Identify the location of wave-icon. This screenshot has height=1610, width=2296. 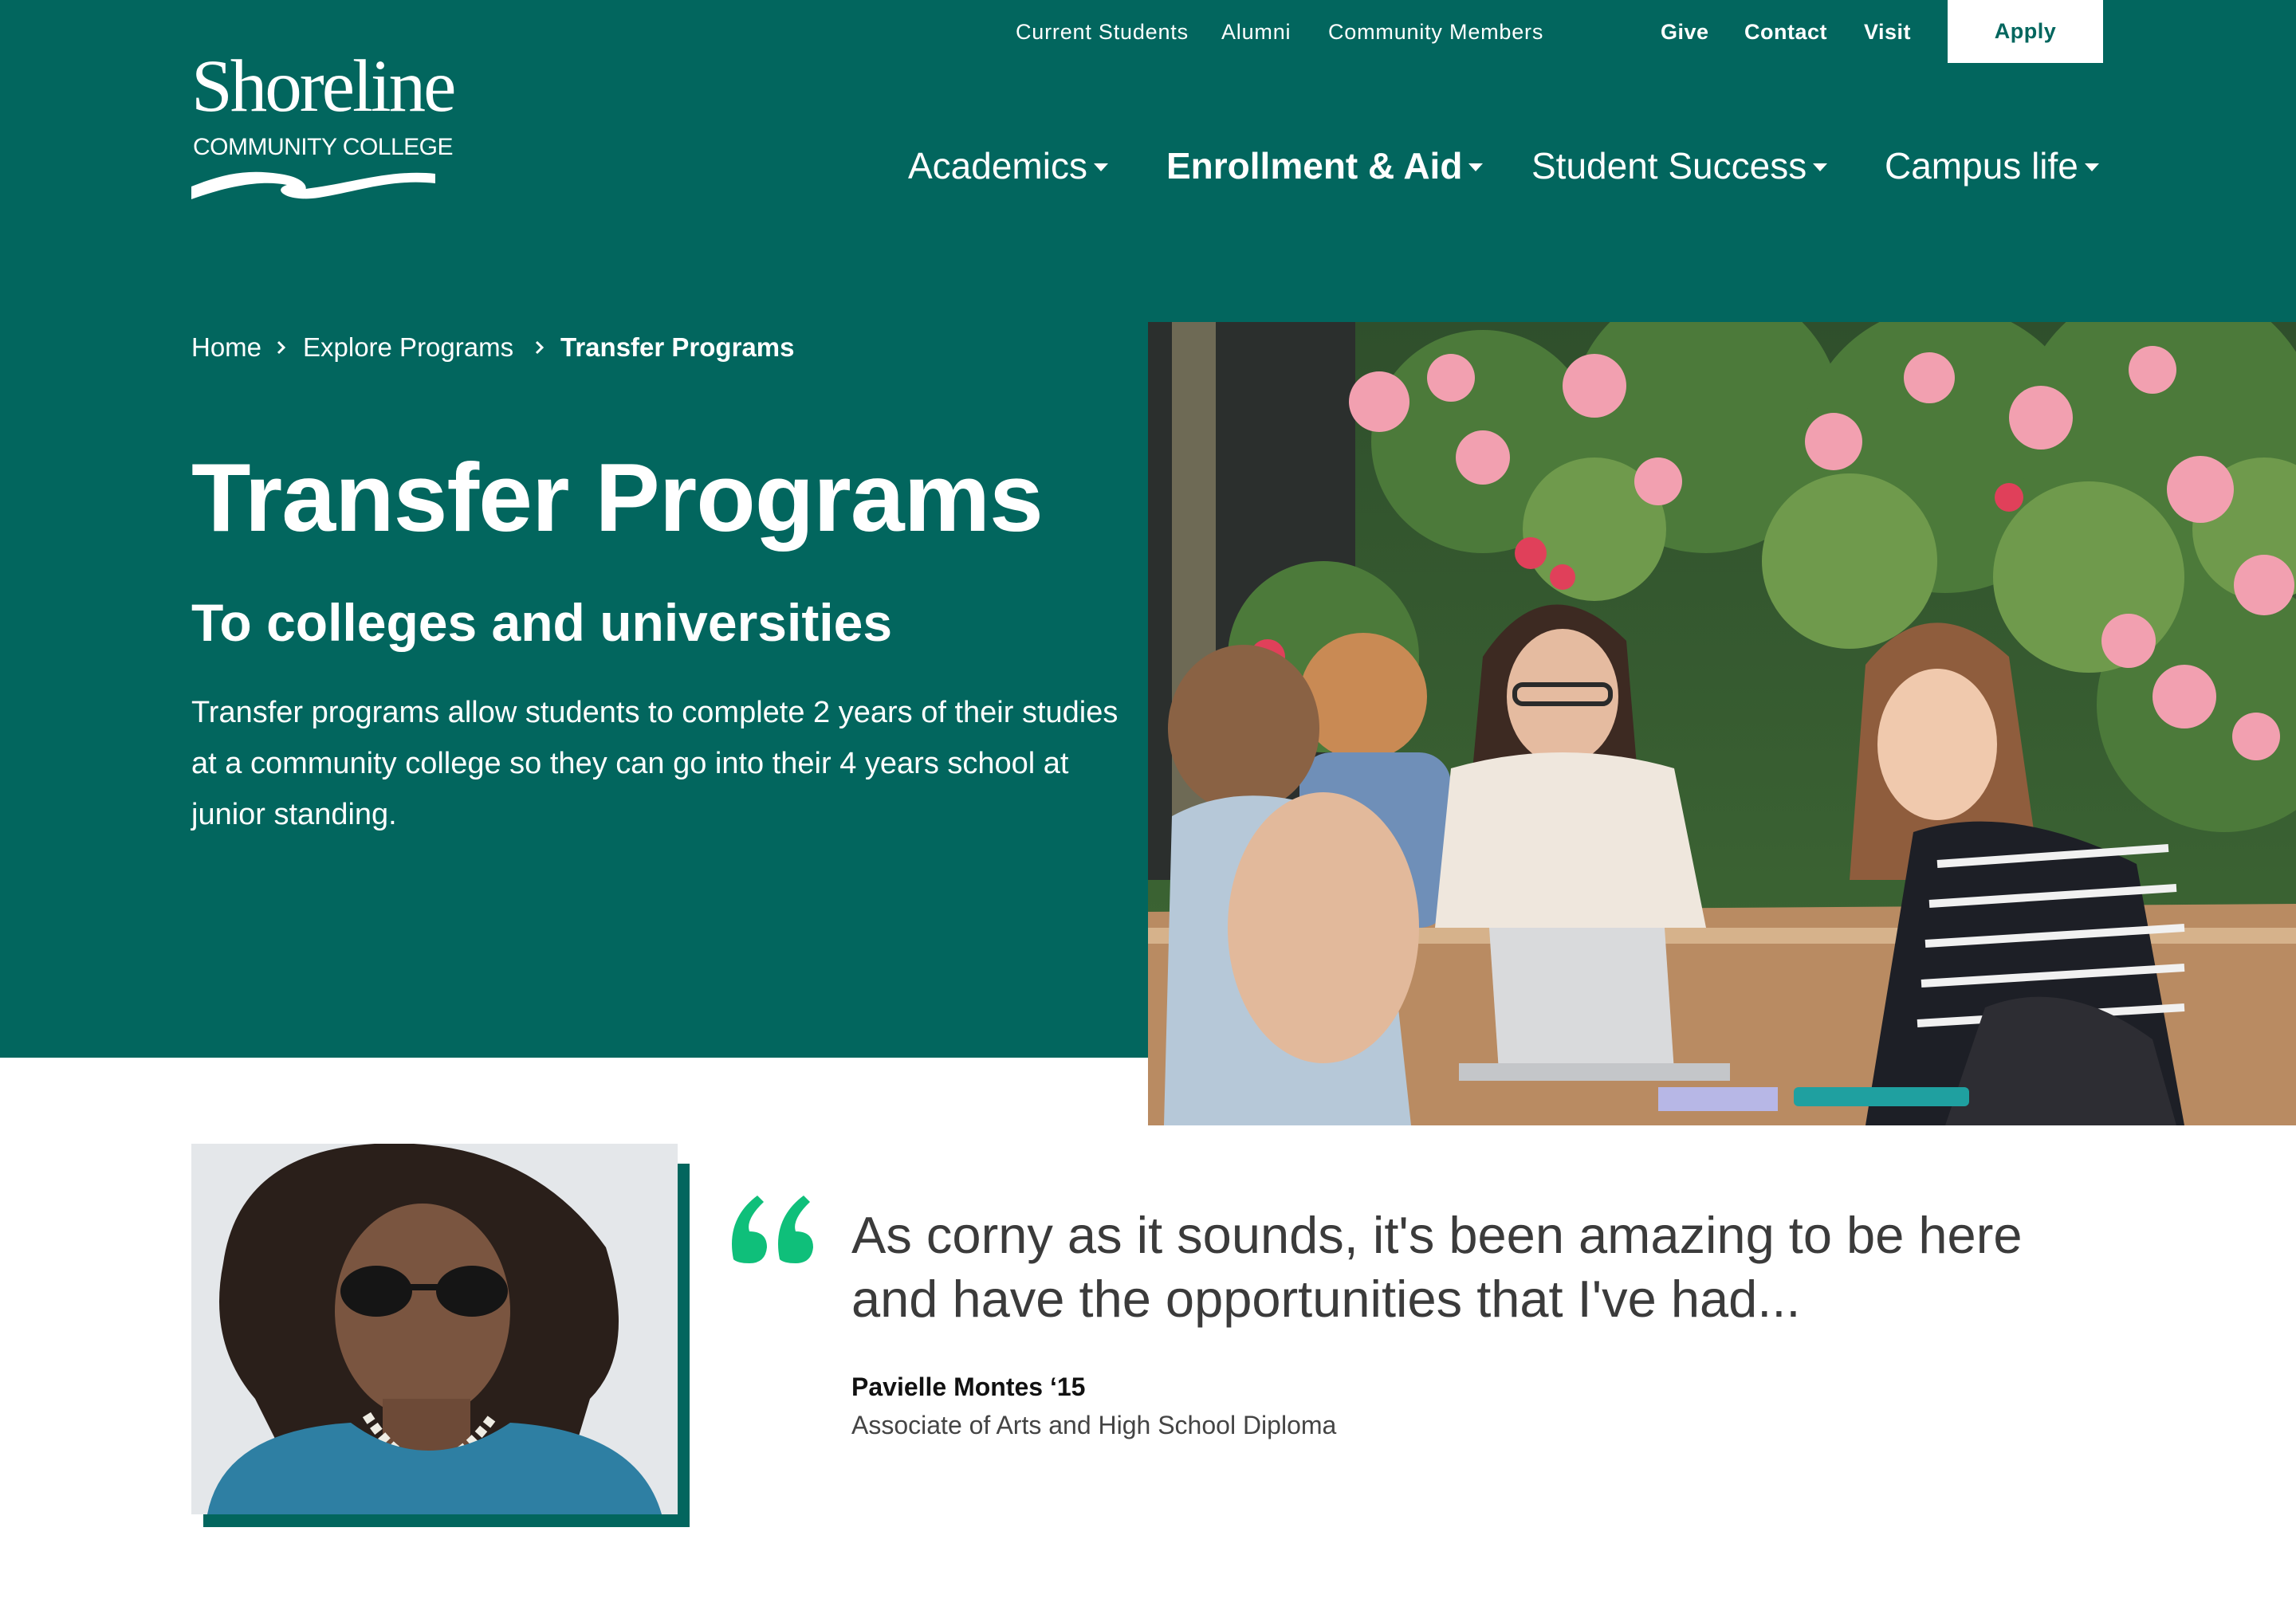
(313, 185).